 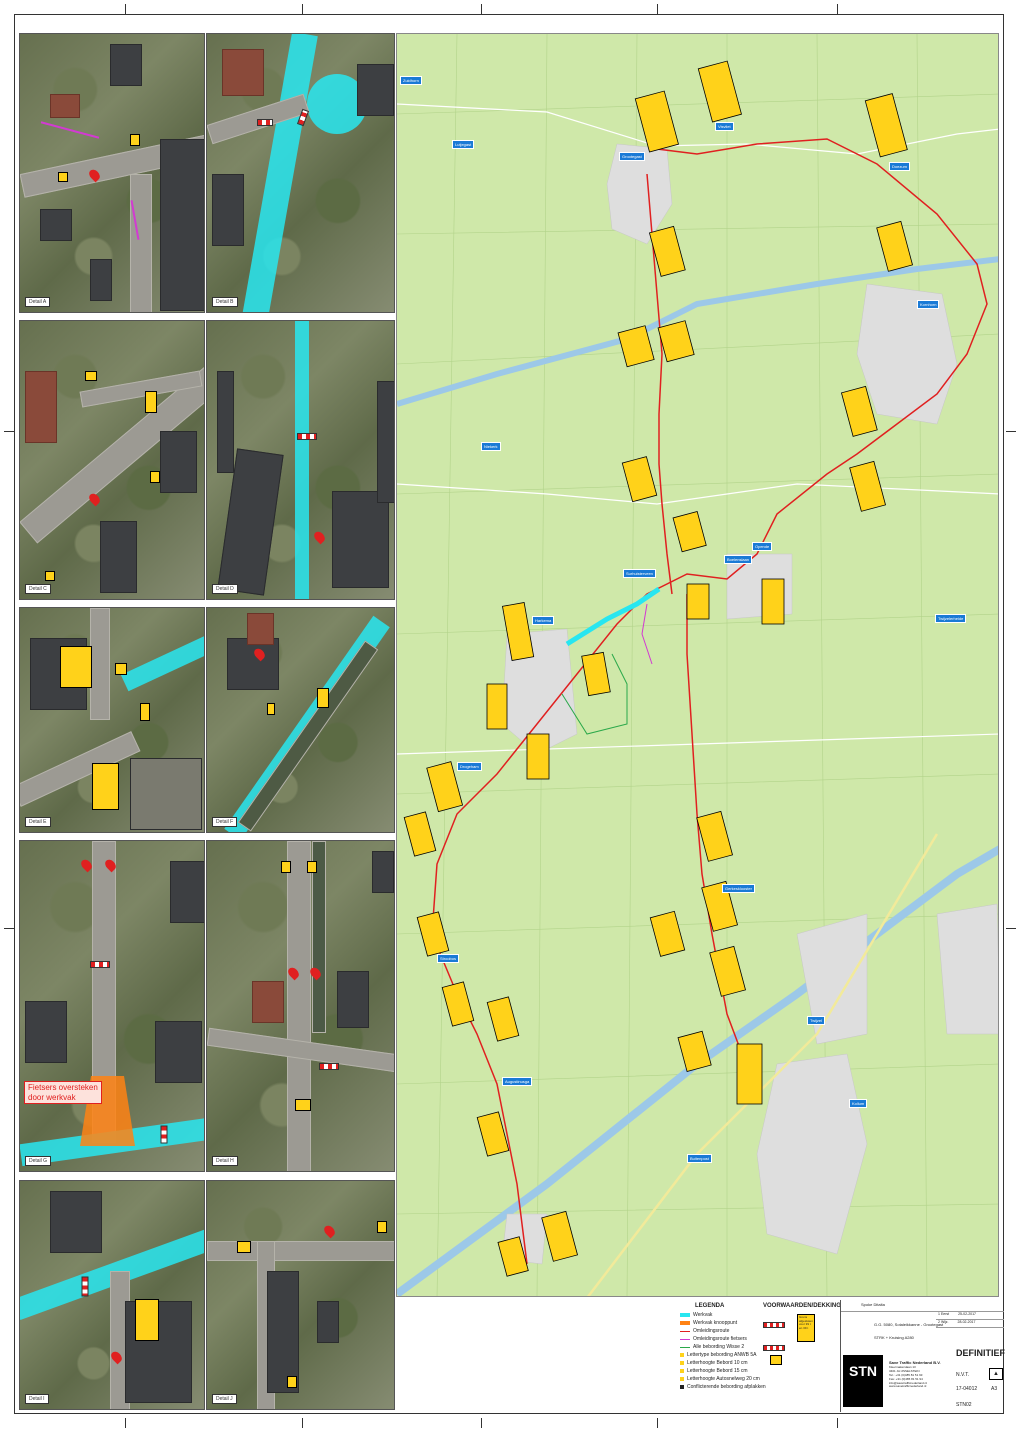 I want to click on town-label: Harkema, so click(x=543, y=620).